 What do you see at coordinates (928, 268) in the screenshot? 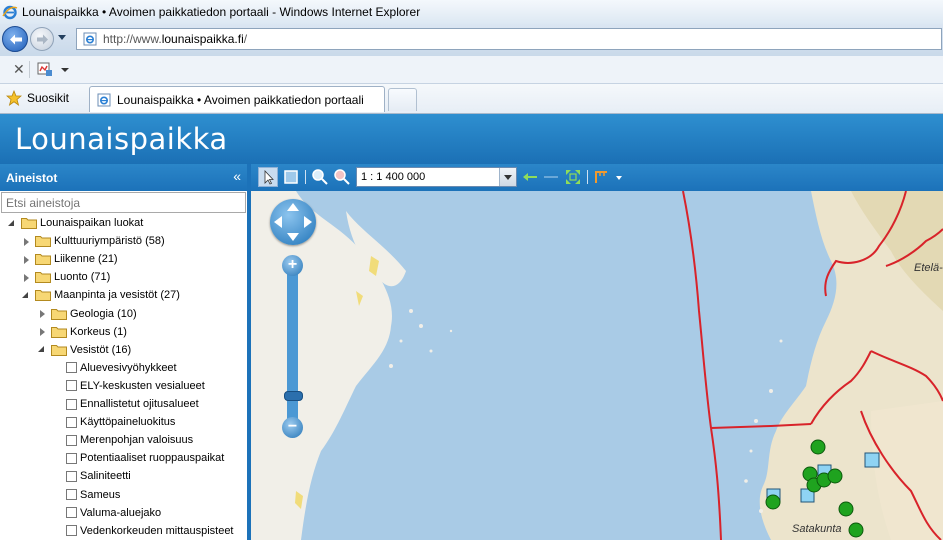
I see `region-label-etela: Etelä-` at bounding box center [928, 268].